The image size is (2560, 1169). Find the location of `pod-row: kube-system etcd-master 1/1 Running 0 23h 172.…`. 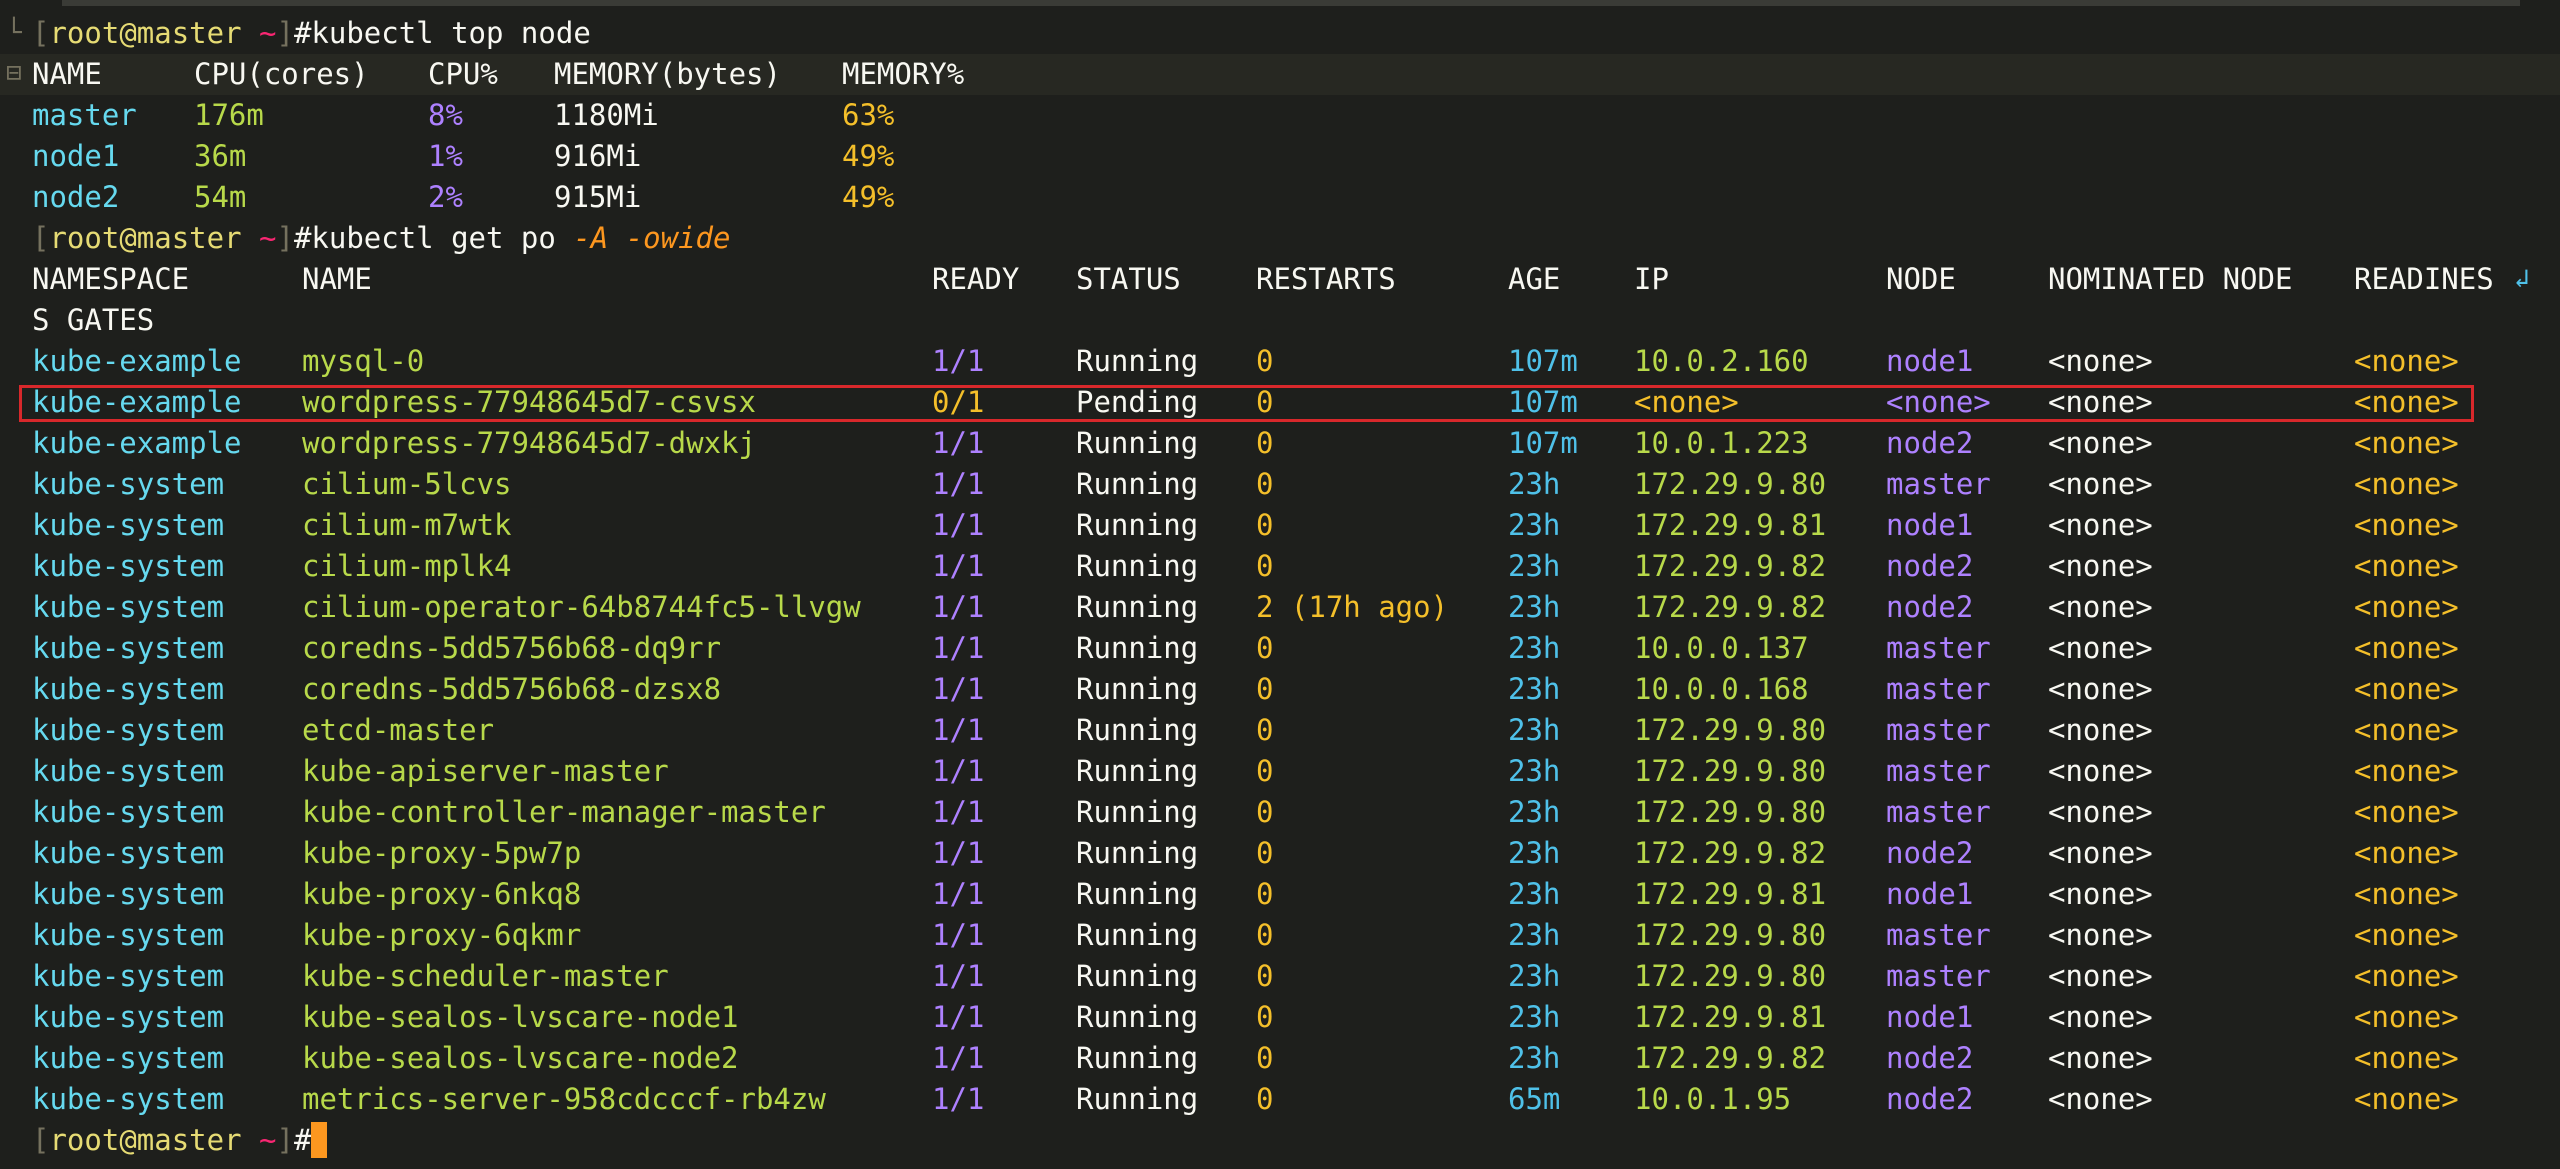

pod-row: kube-system etcd-master 1/1 Running 0 23h 172.… is located at coordinates (1280, 730).